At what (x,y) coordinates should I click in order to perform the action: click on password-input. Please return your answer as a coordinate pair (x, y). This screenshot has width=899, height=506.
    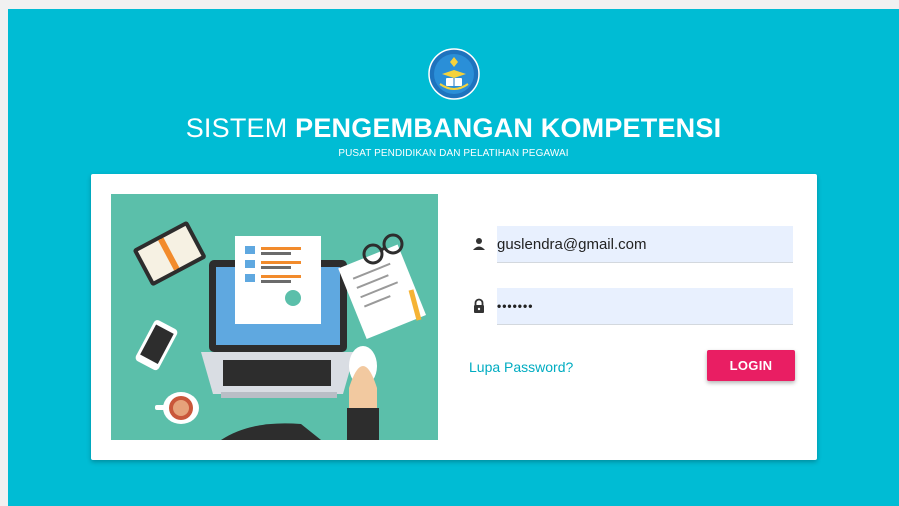
    Looking at the image, I should click on (642, 306).